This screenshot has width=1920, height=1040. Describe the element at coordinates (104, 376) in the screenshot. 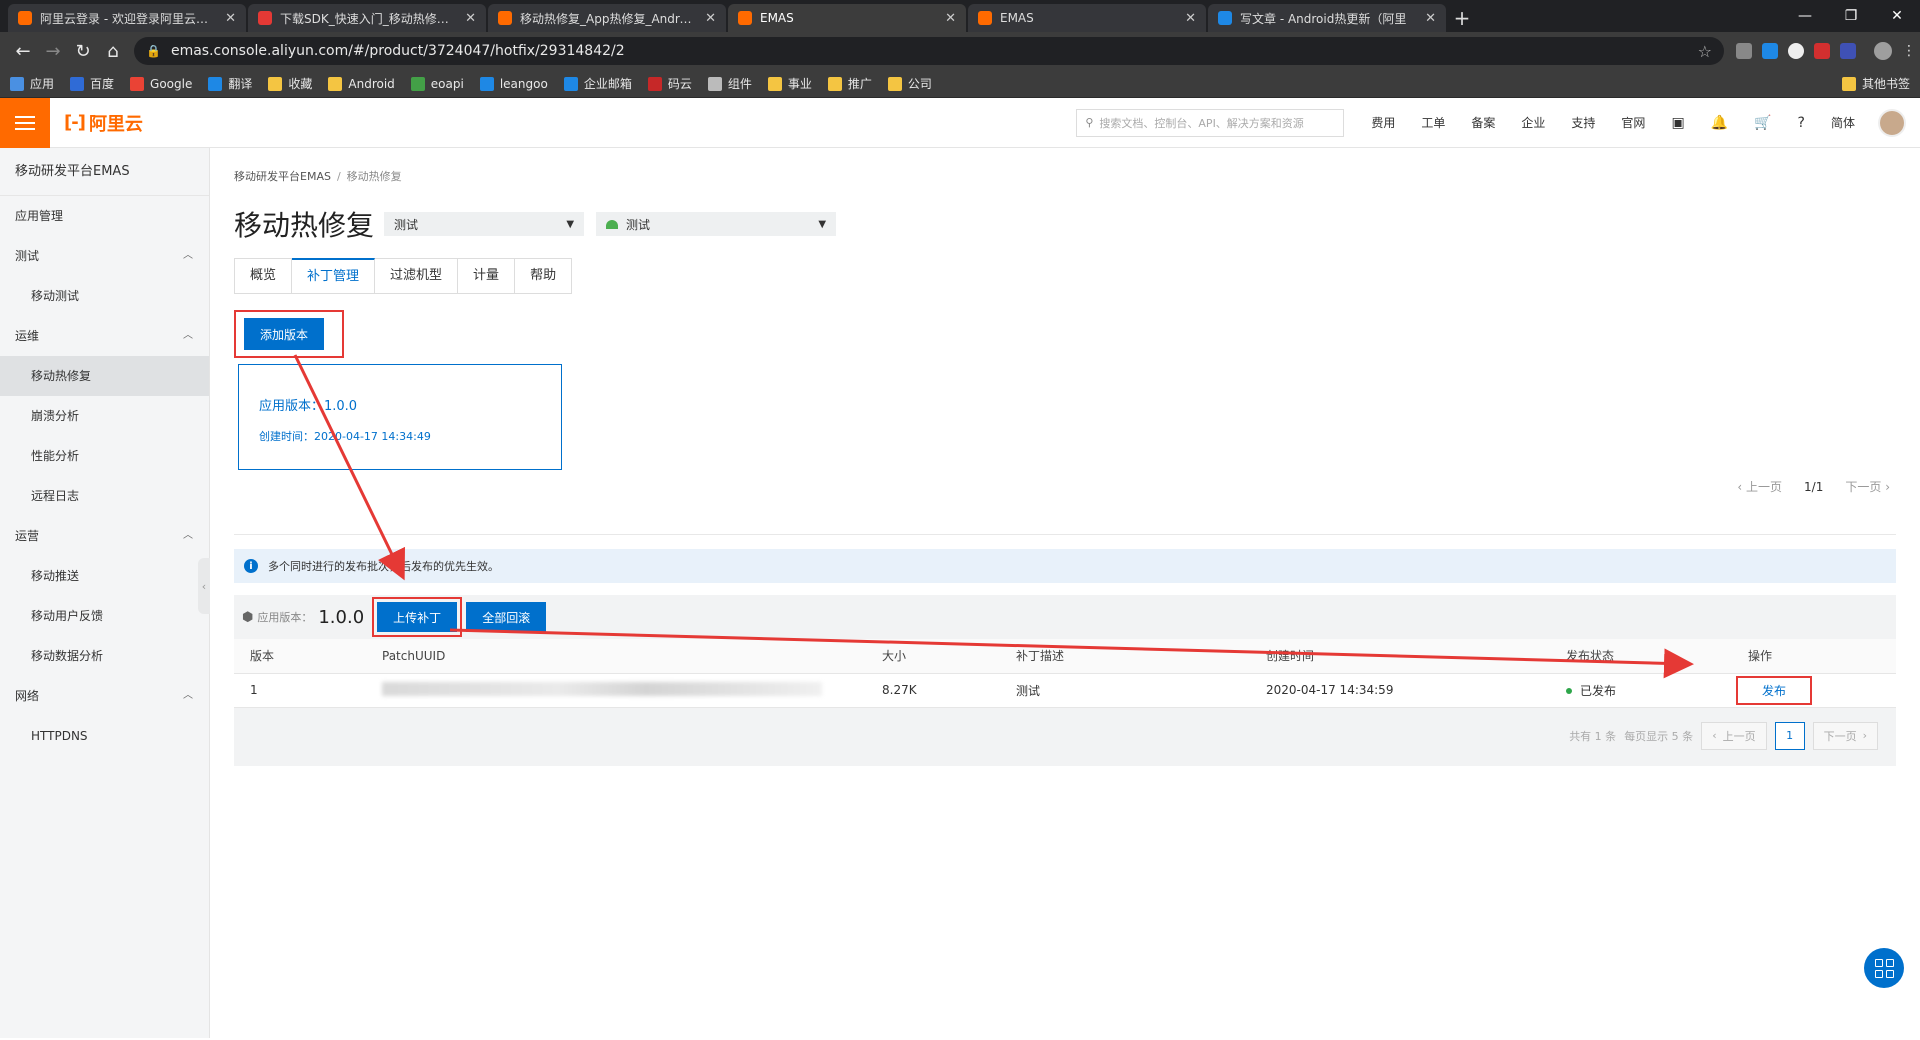

I see `sidebar-item: 移动热修复` at that location.